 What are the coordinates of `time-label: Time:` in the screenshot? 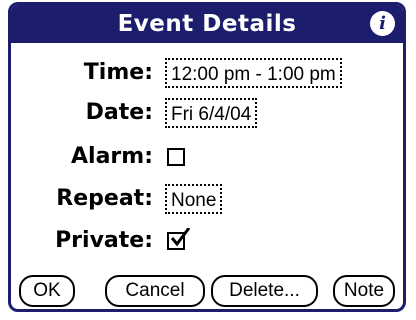 It's located at (118, 72).